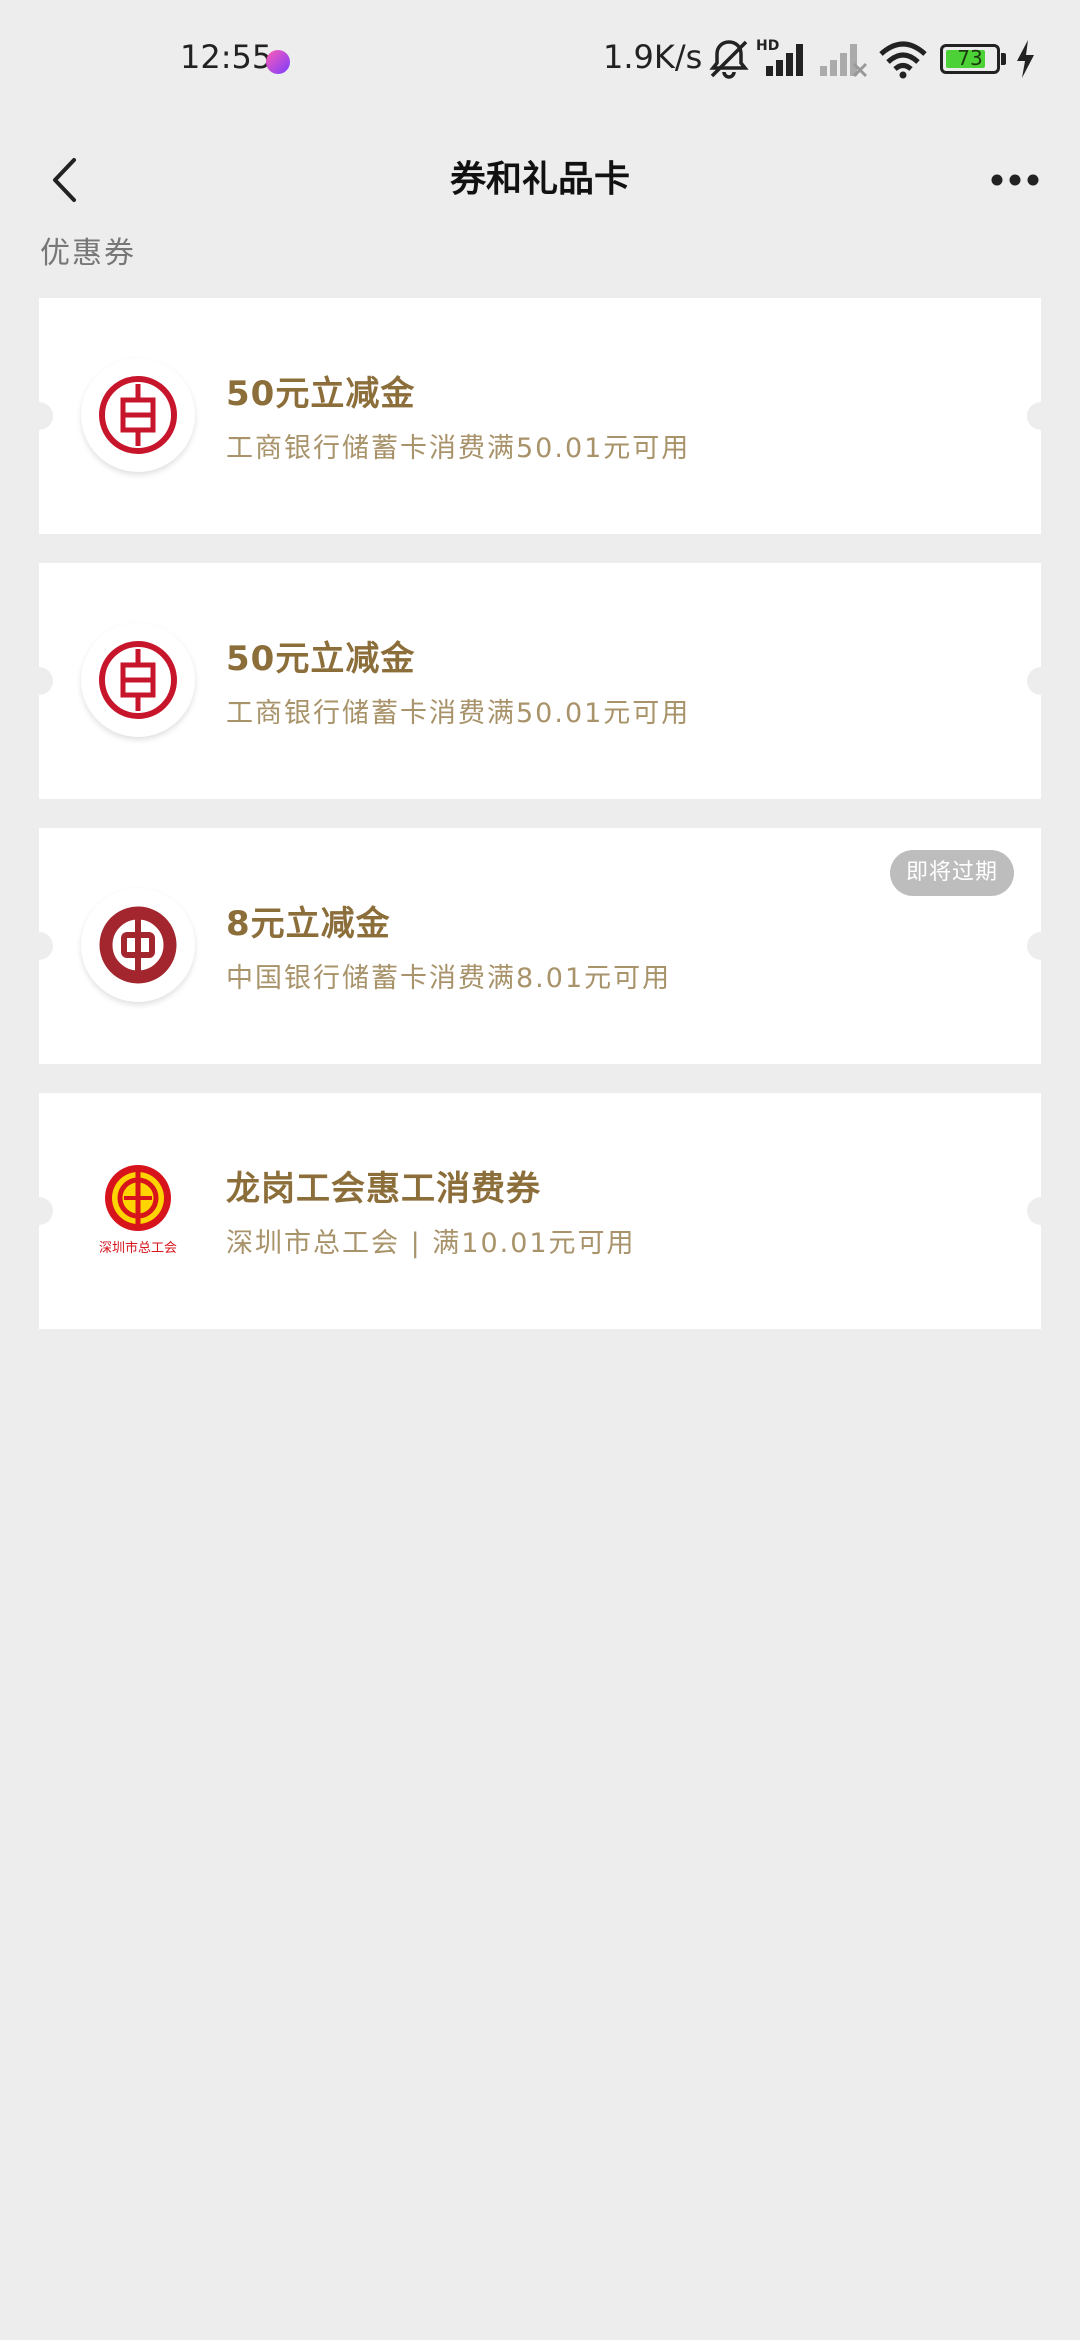 Image resolution: width=1080 pixels, height=2340 pixels. What do you see at coordinates (226, 57) in the screenshot?
I see `status-time: 12:55` at bounding box center [226, 57].